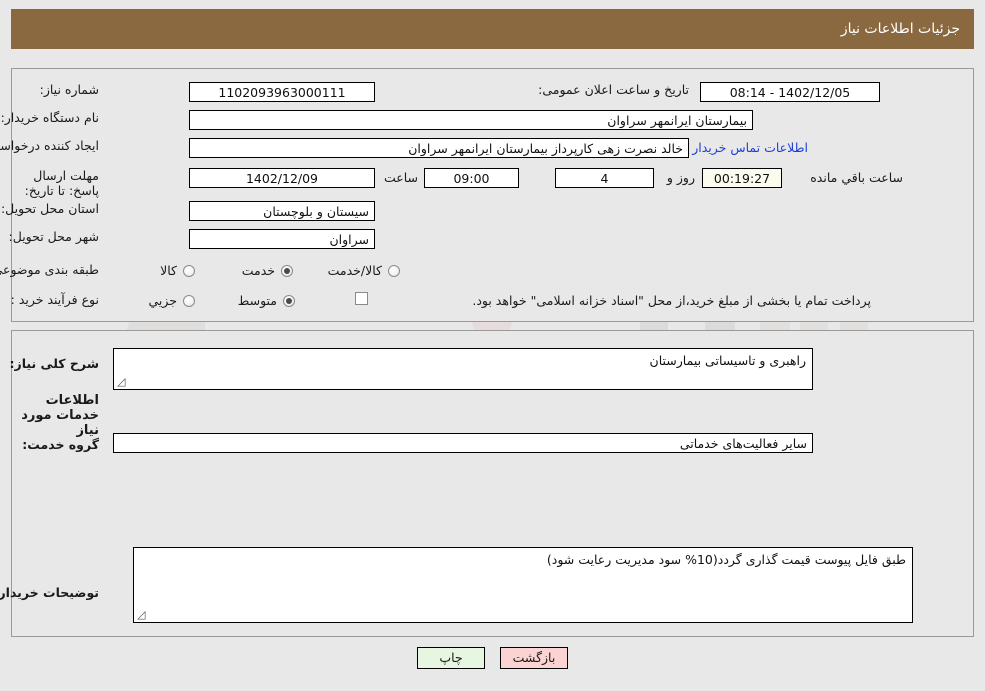  I want to click on deadline-label: مهلت ارسال پاسخ: تا تاریخ:, so click(61, 183).